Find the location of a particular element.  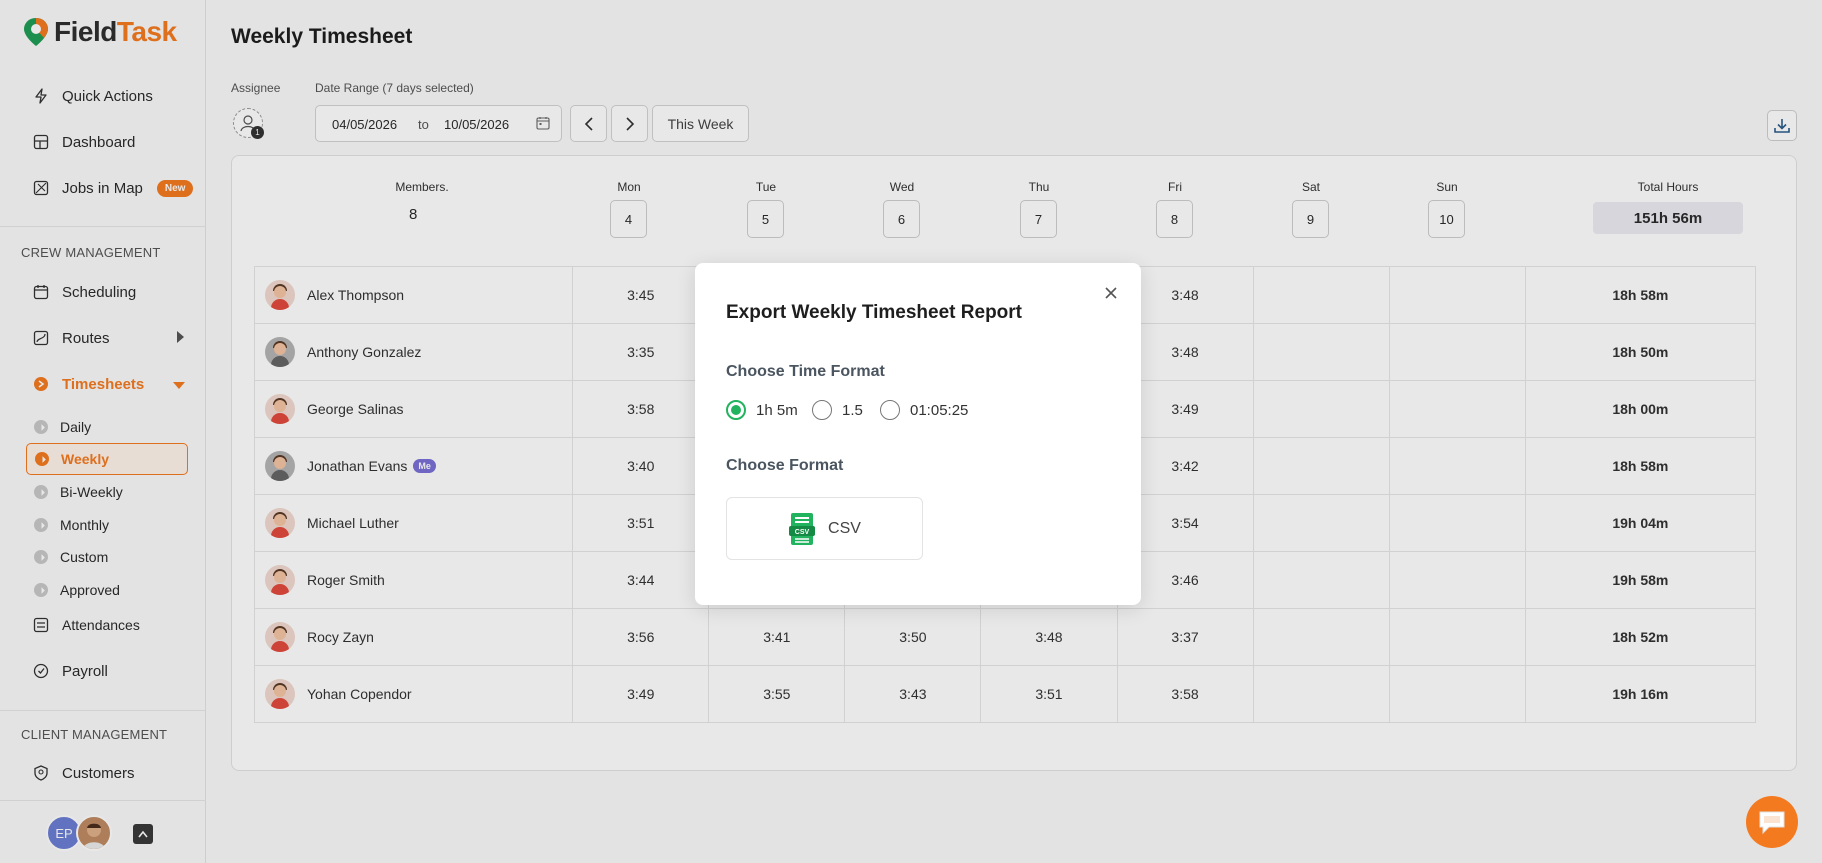

time-format-option-label: 01:05:25 is located at coordinates (939, 410).